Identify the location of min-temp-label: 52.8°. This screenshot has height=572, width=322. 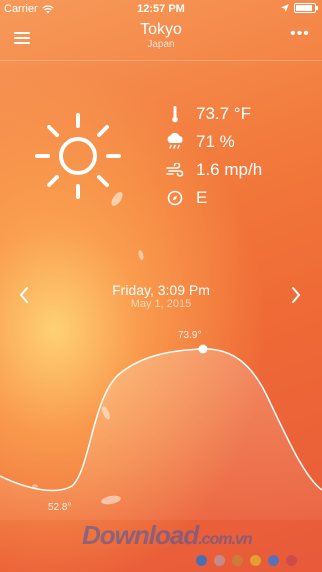
(60, 507).